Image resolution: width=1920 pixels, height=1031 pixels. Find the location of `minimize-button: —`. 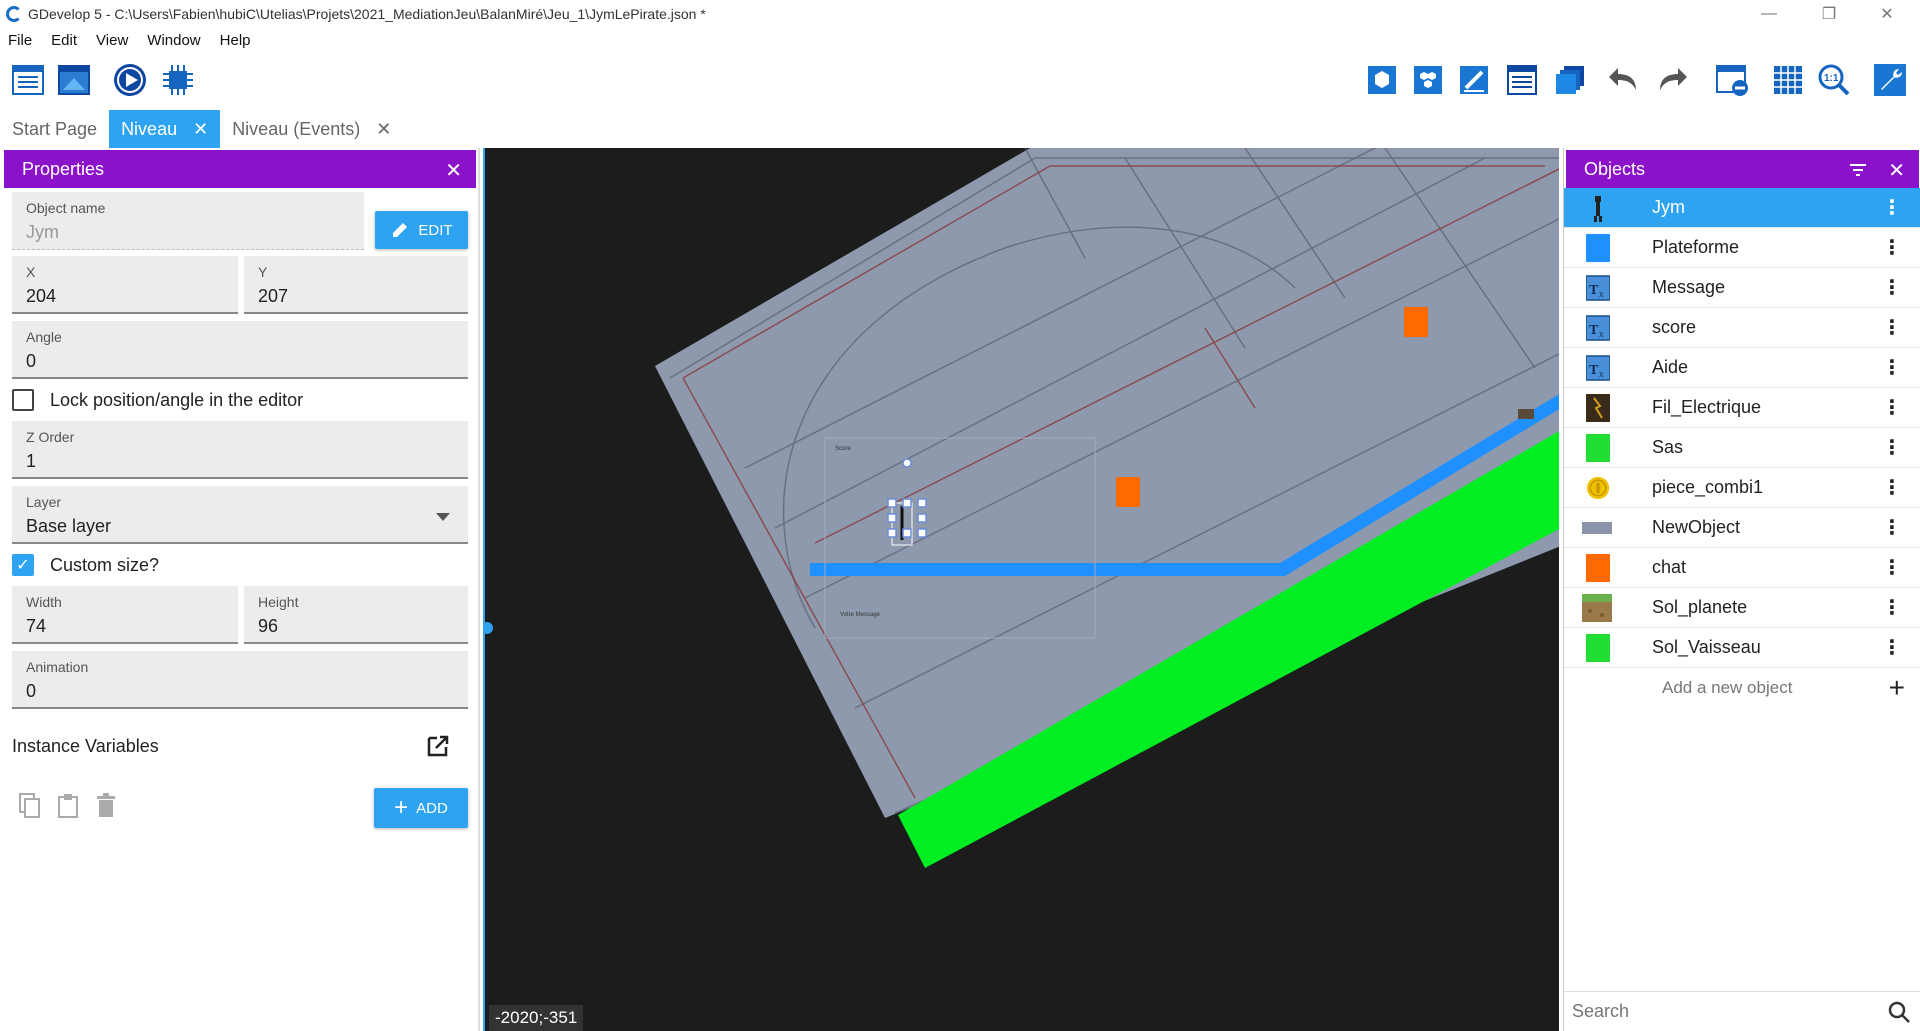

minimize-button: — is located at coordinates (1769, 14).